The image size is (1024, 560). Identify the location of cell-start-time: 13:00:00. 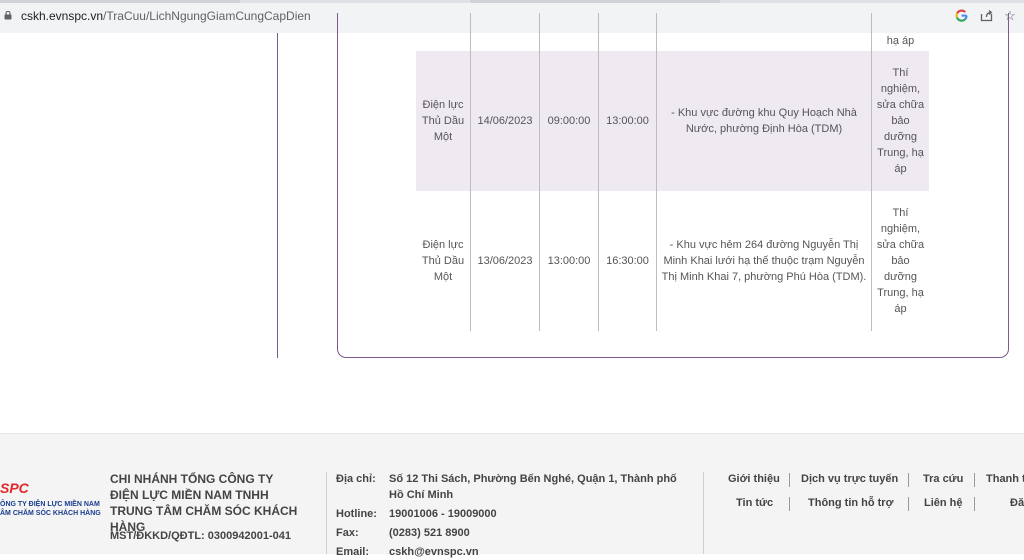
(569, 261).